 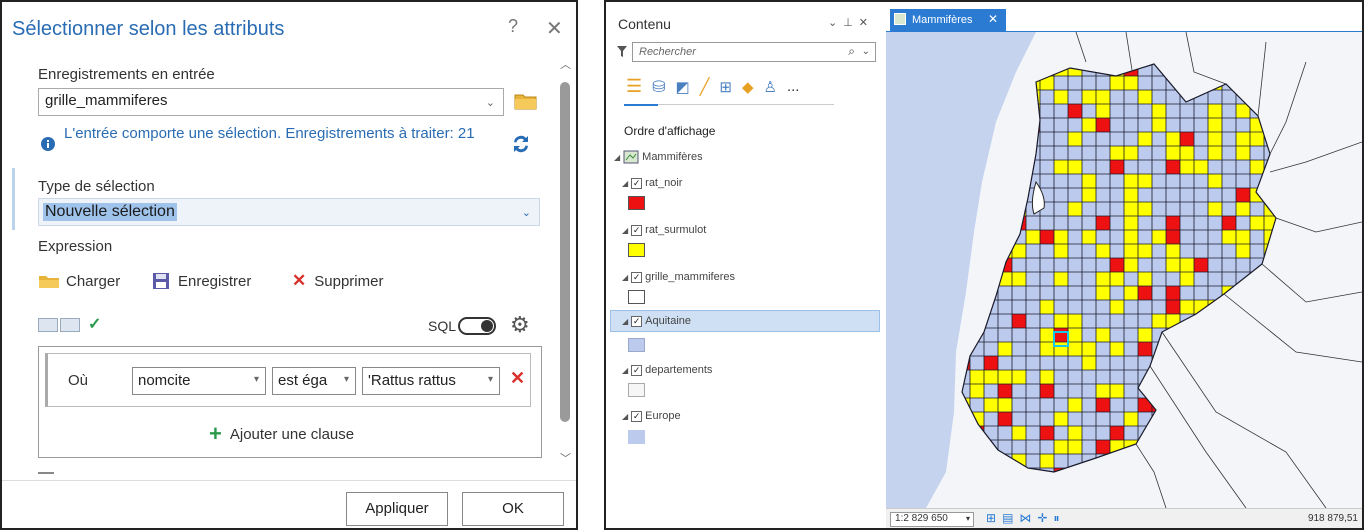 I want to click on ok-button: OK, so click(x=513, y=509).